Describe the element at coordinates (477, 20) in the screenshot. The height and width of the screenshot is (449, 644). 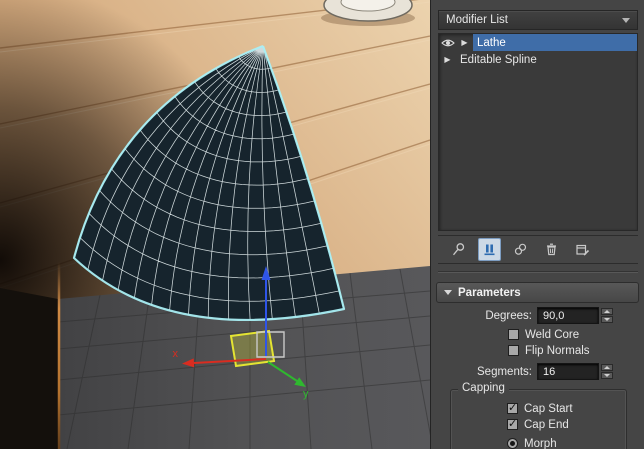
I see `modifier-list-label: Modifier List` at that location.